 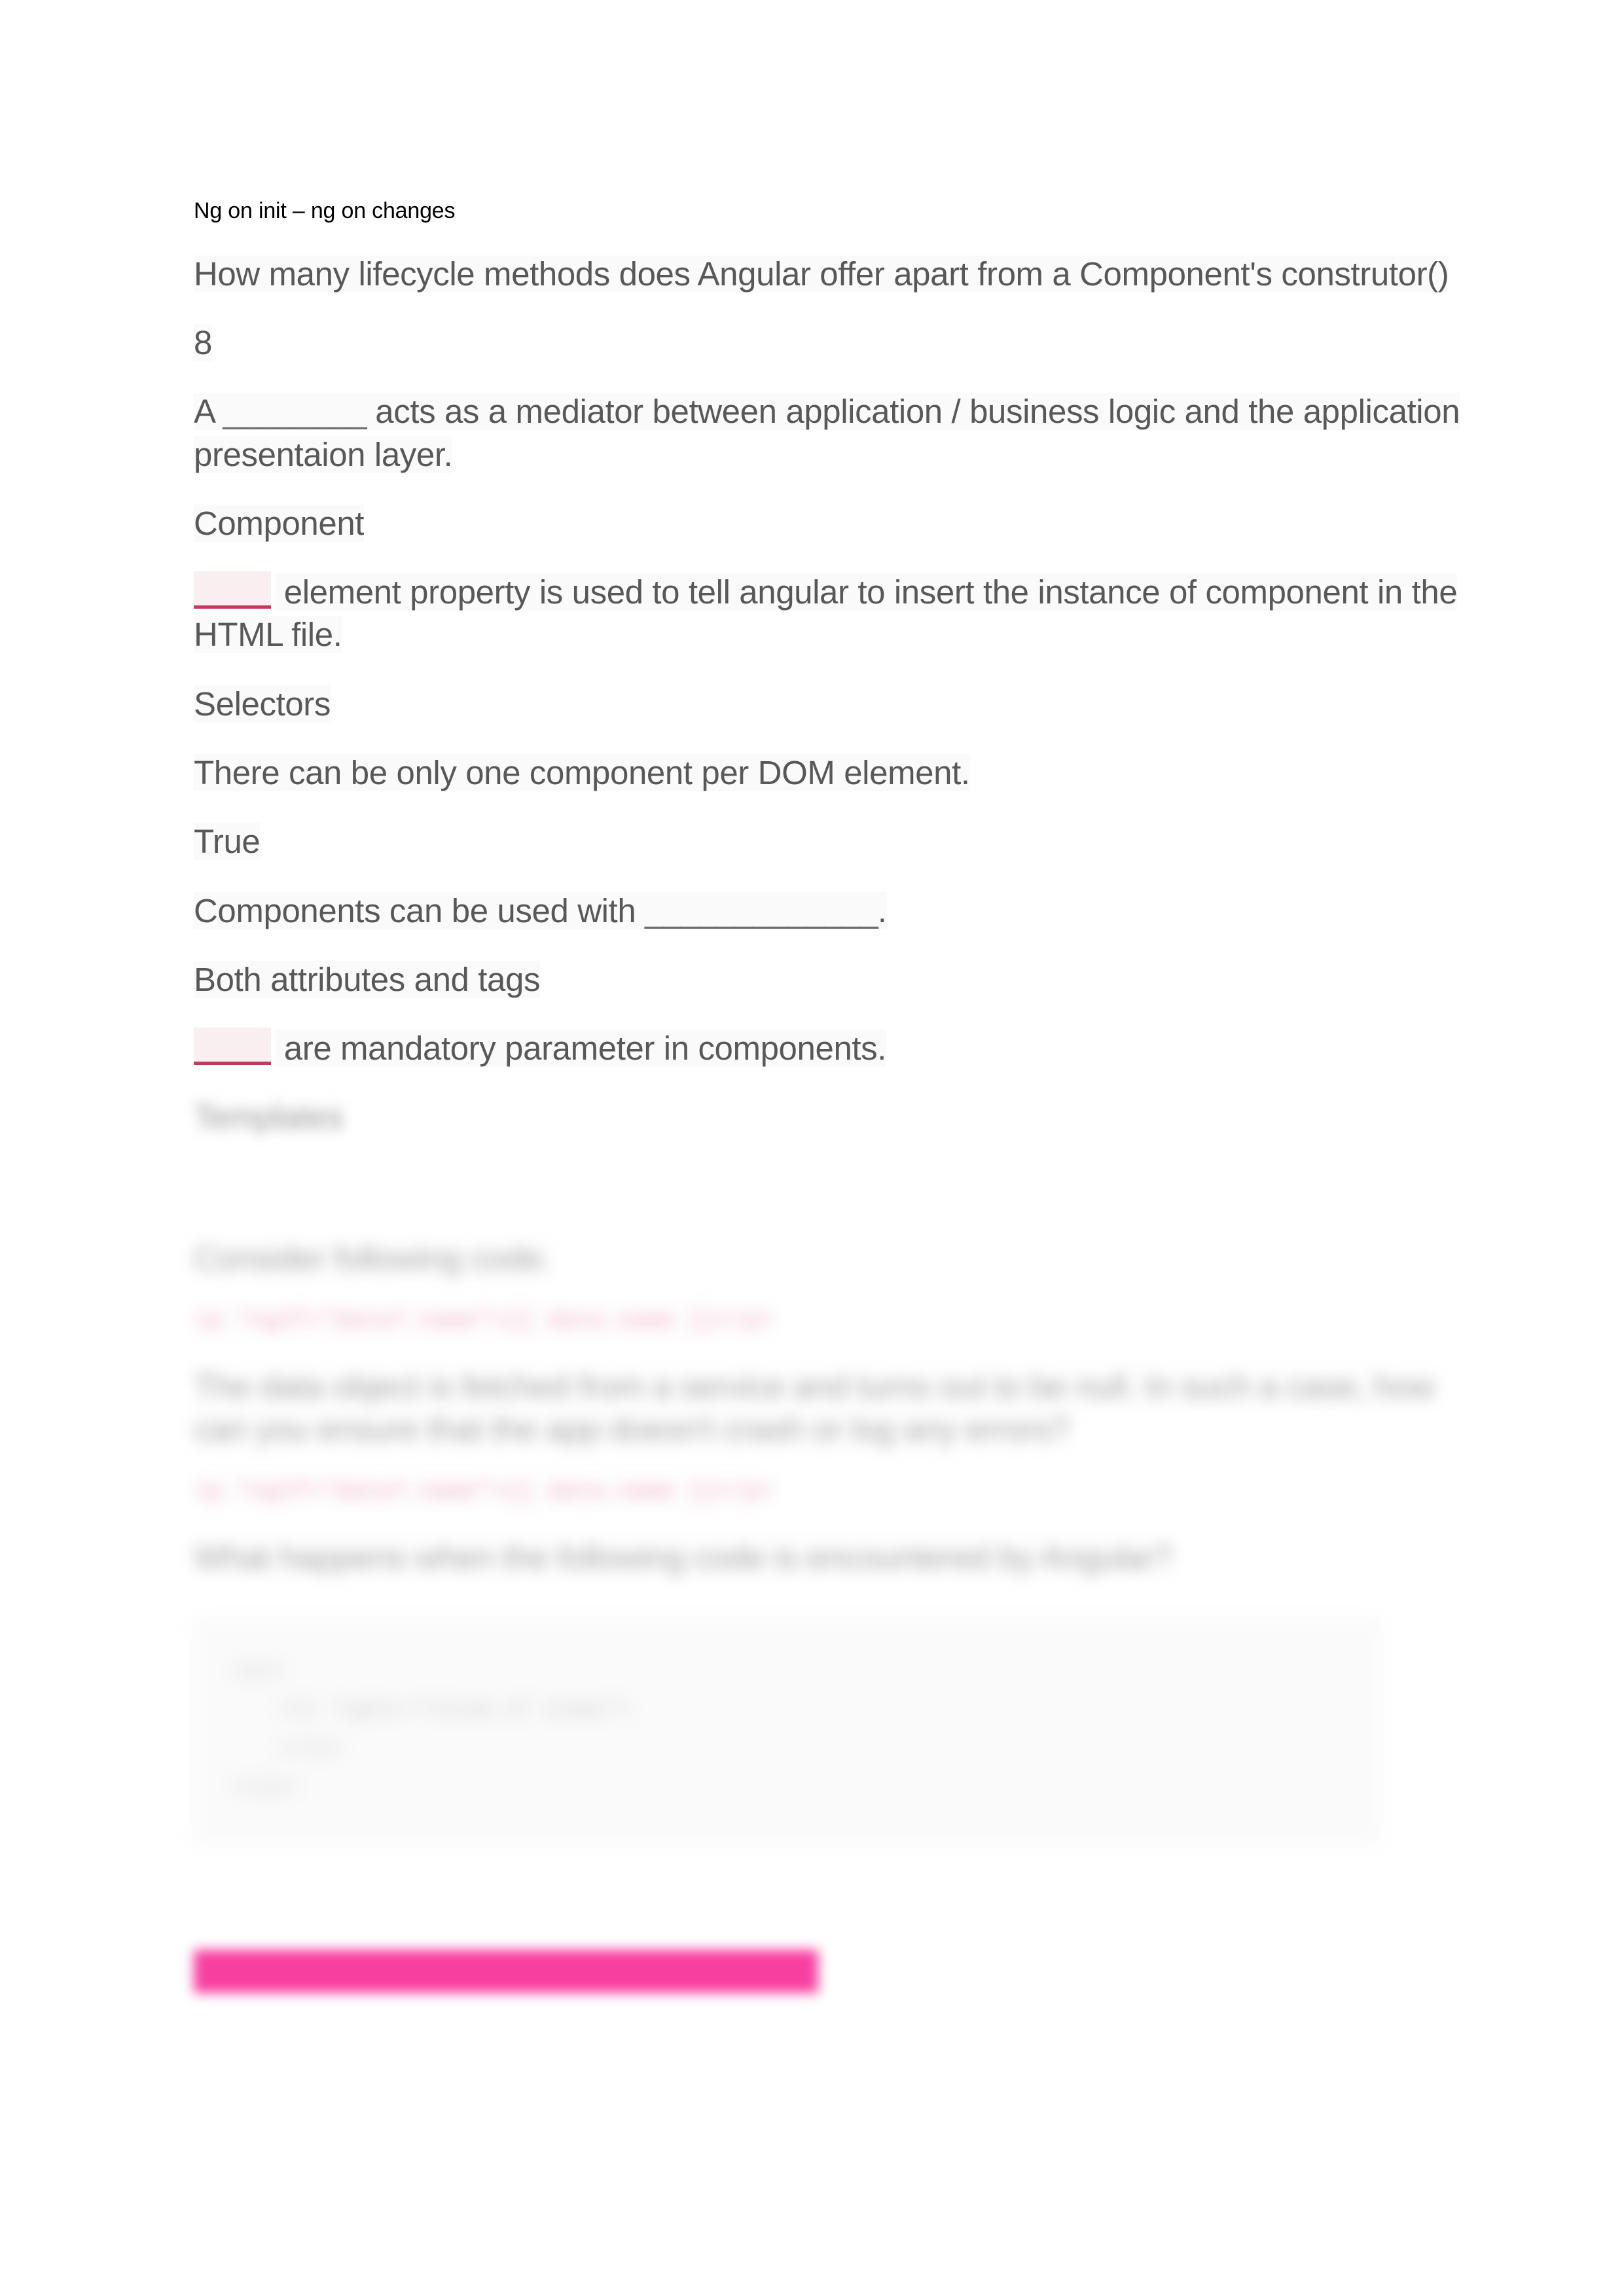 What do you see at coordinates (761, 910) in the screenshot?
I see `blank-underscore: _____________` at bounding box center [761, 910].